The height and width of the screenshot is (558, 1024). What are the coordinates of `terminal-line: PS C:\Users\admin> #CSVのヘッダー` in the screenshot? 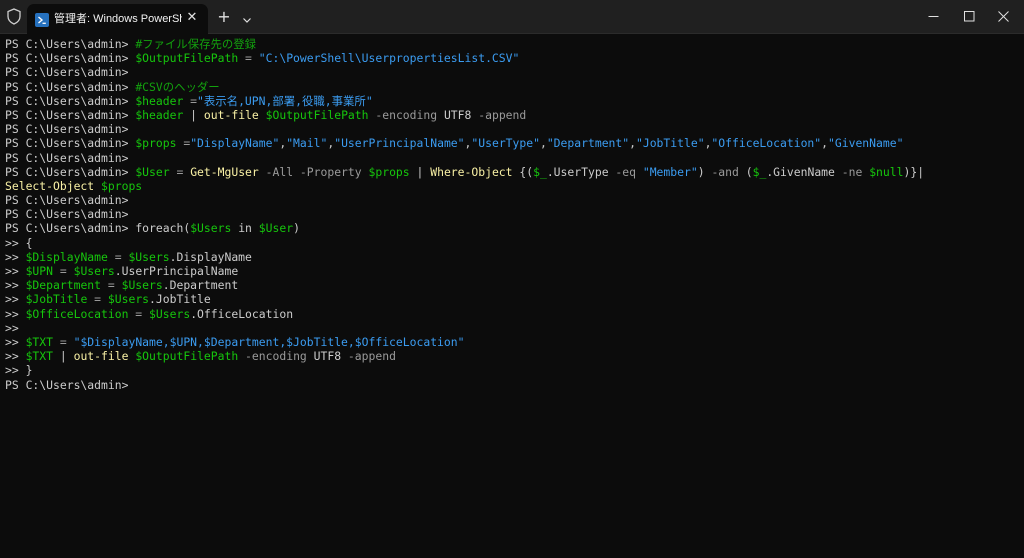 It's located at (512, 87).